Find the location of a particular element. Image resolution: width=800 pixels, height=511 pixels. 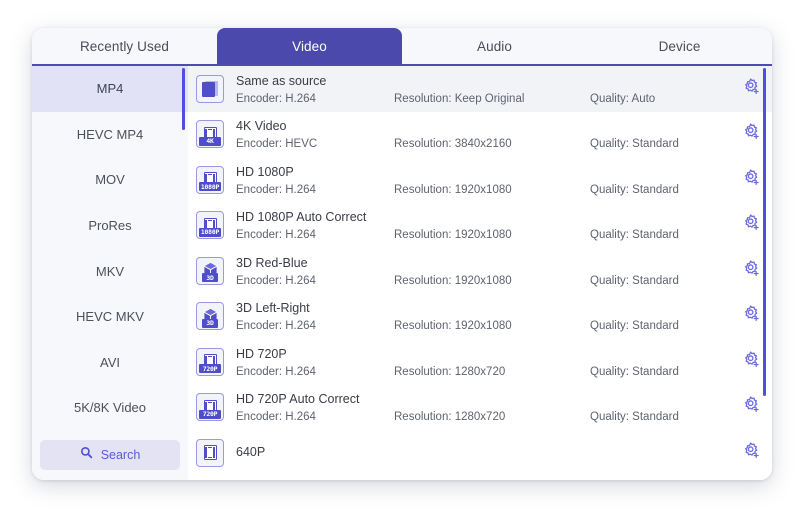

preset-row: 640P is located at coordinates (480, 453).